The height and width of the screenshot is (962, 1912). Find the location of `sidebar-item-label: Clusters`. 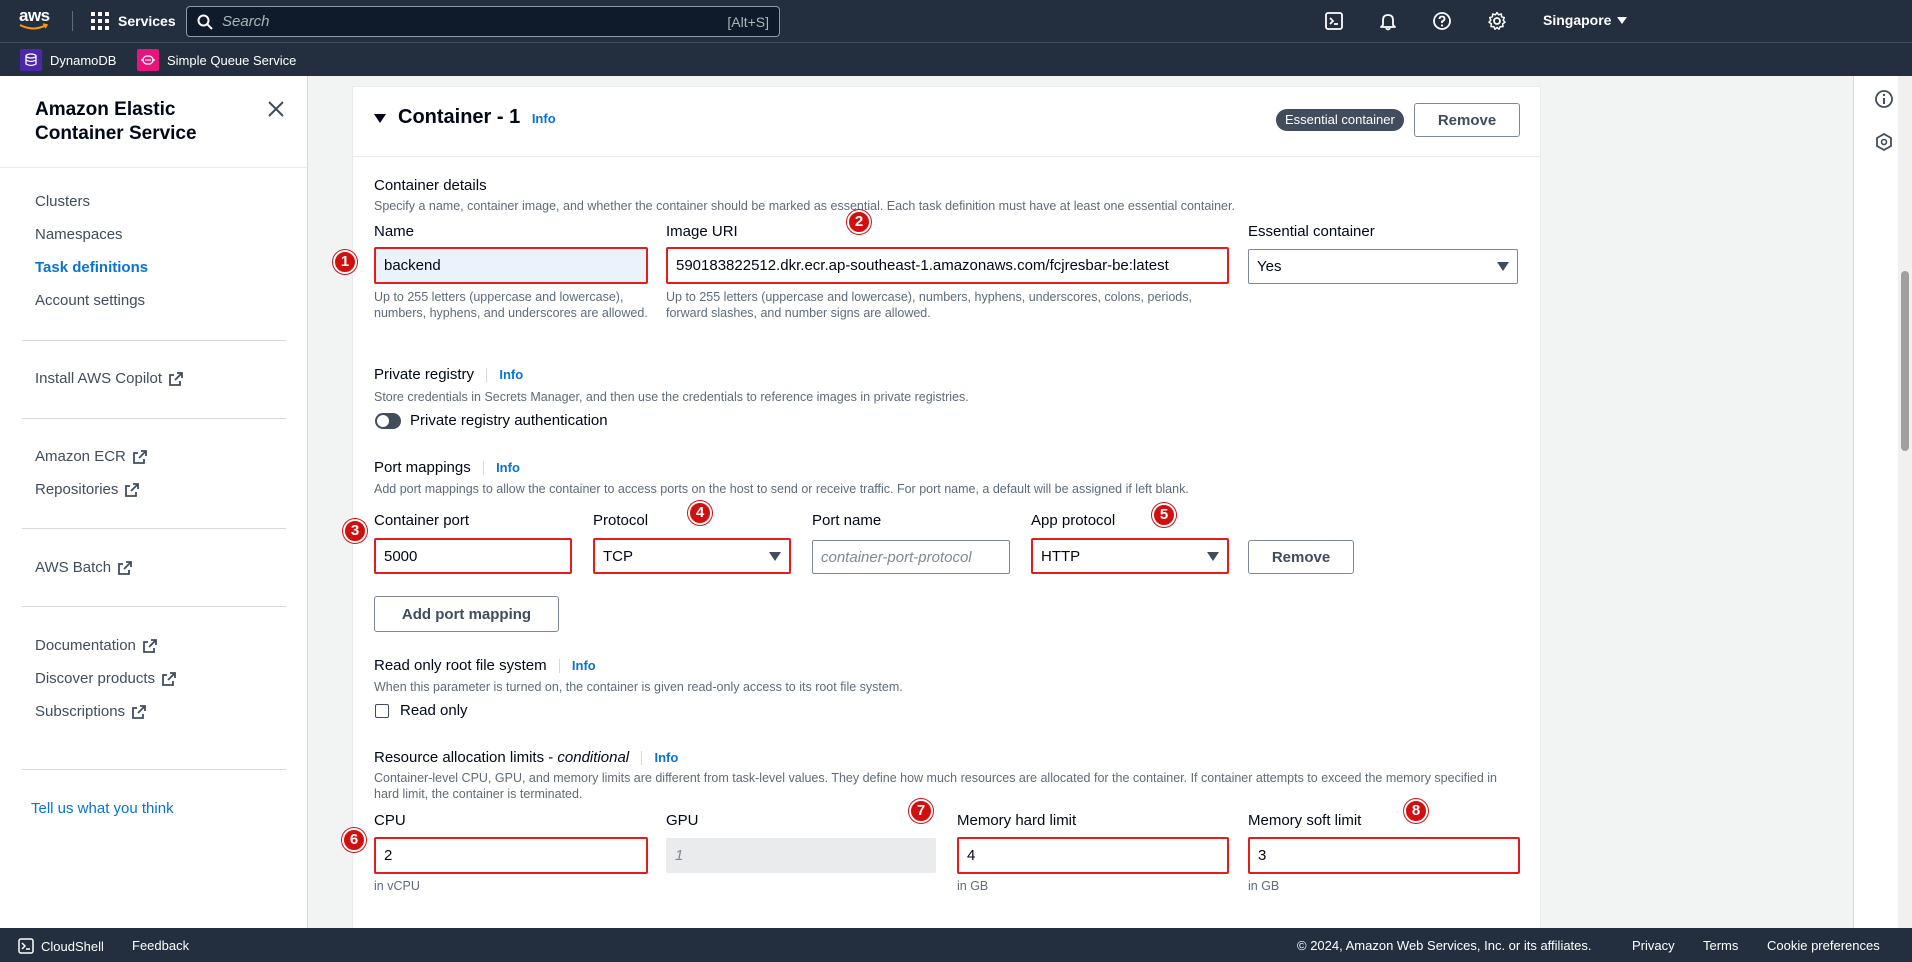

sidebar-item-label: Clusters is located at coordinates (63, 201).